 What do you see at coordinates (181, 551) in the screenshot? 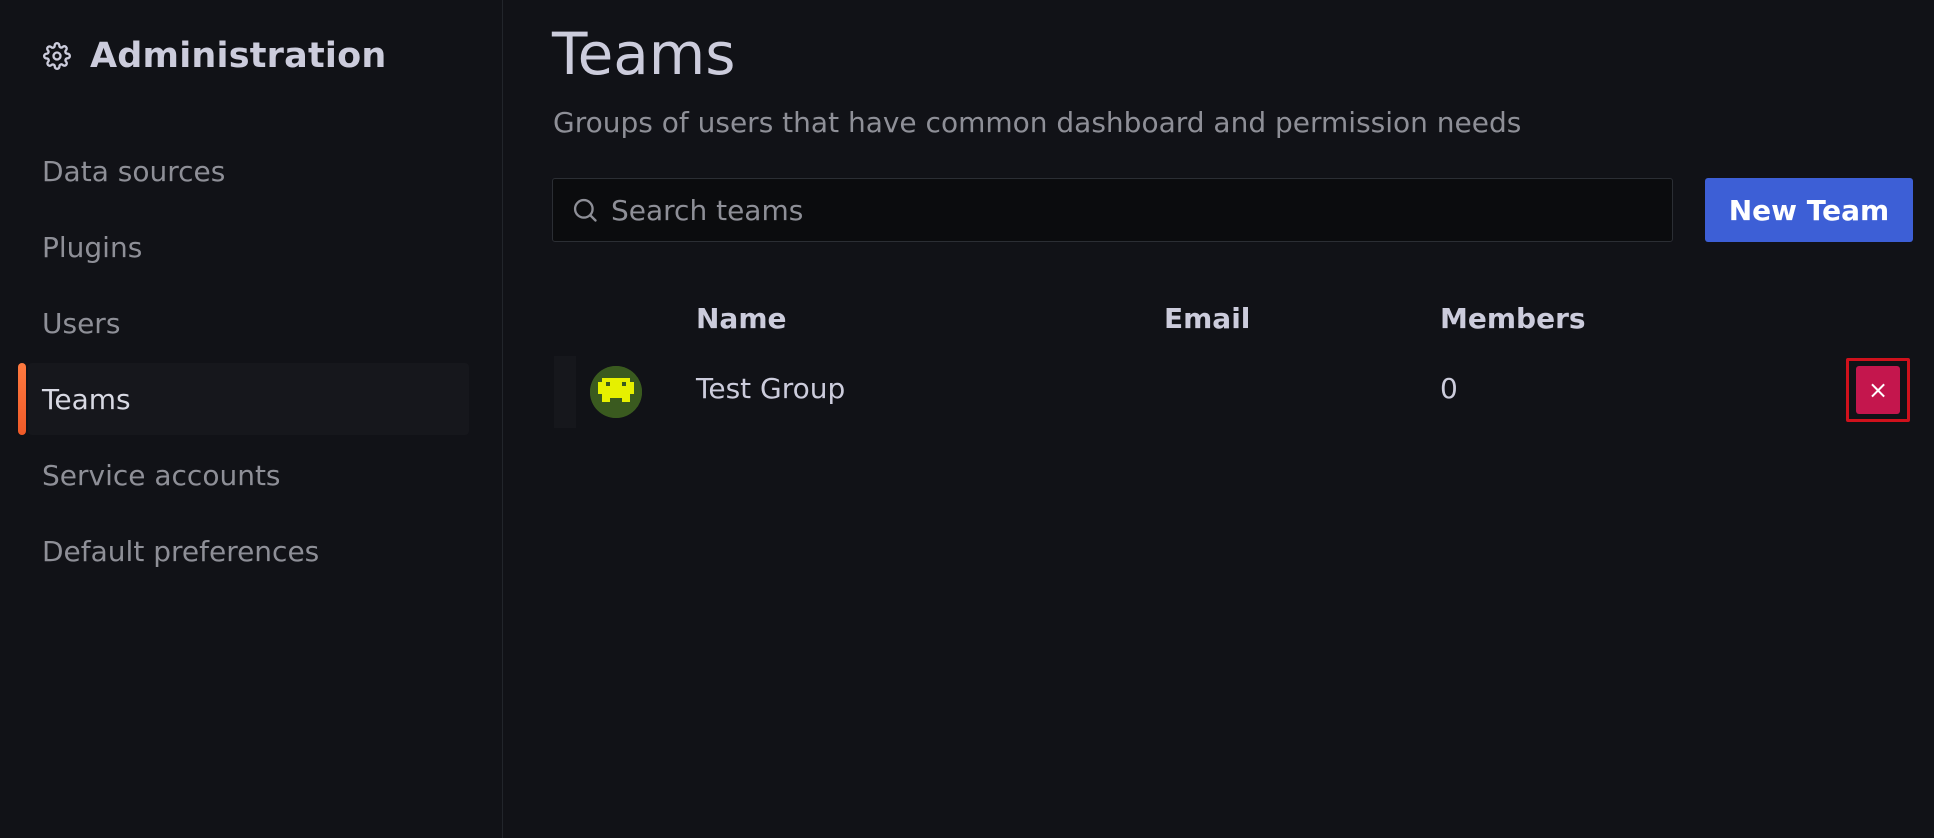
I see `sidebar-item-label: Default preferences` at bounding box center [181, 551].